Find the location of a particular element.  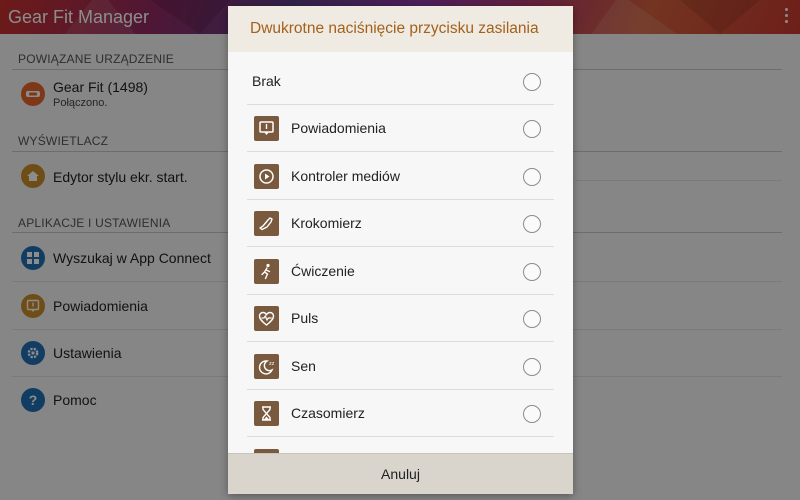

option-label: Krokomierz is located at coordinates (326, 223).